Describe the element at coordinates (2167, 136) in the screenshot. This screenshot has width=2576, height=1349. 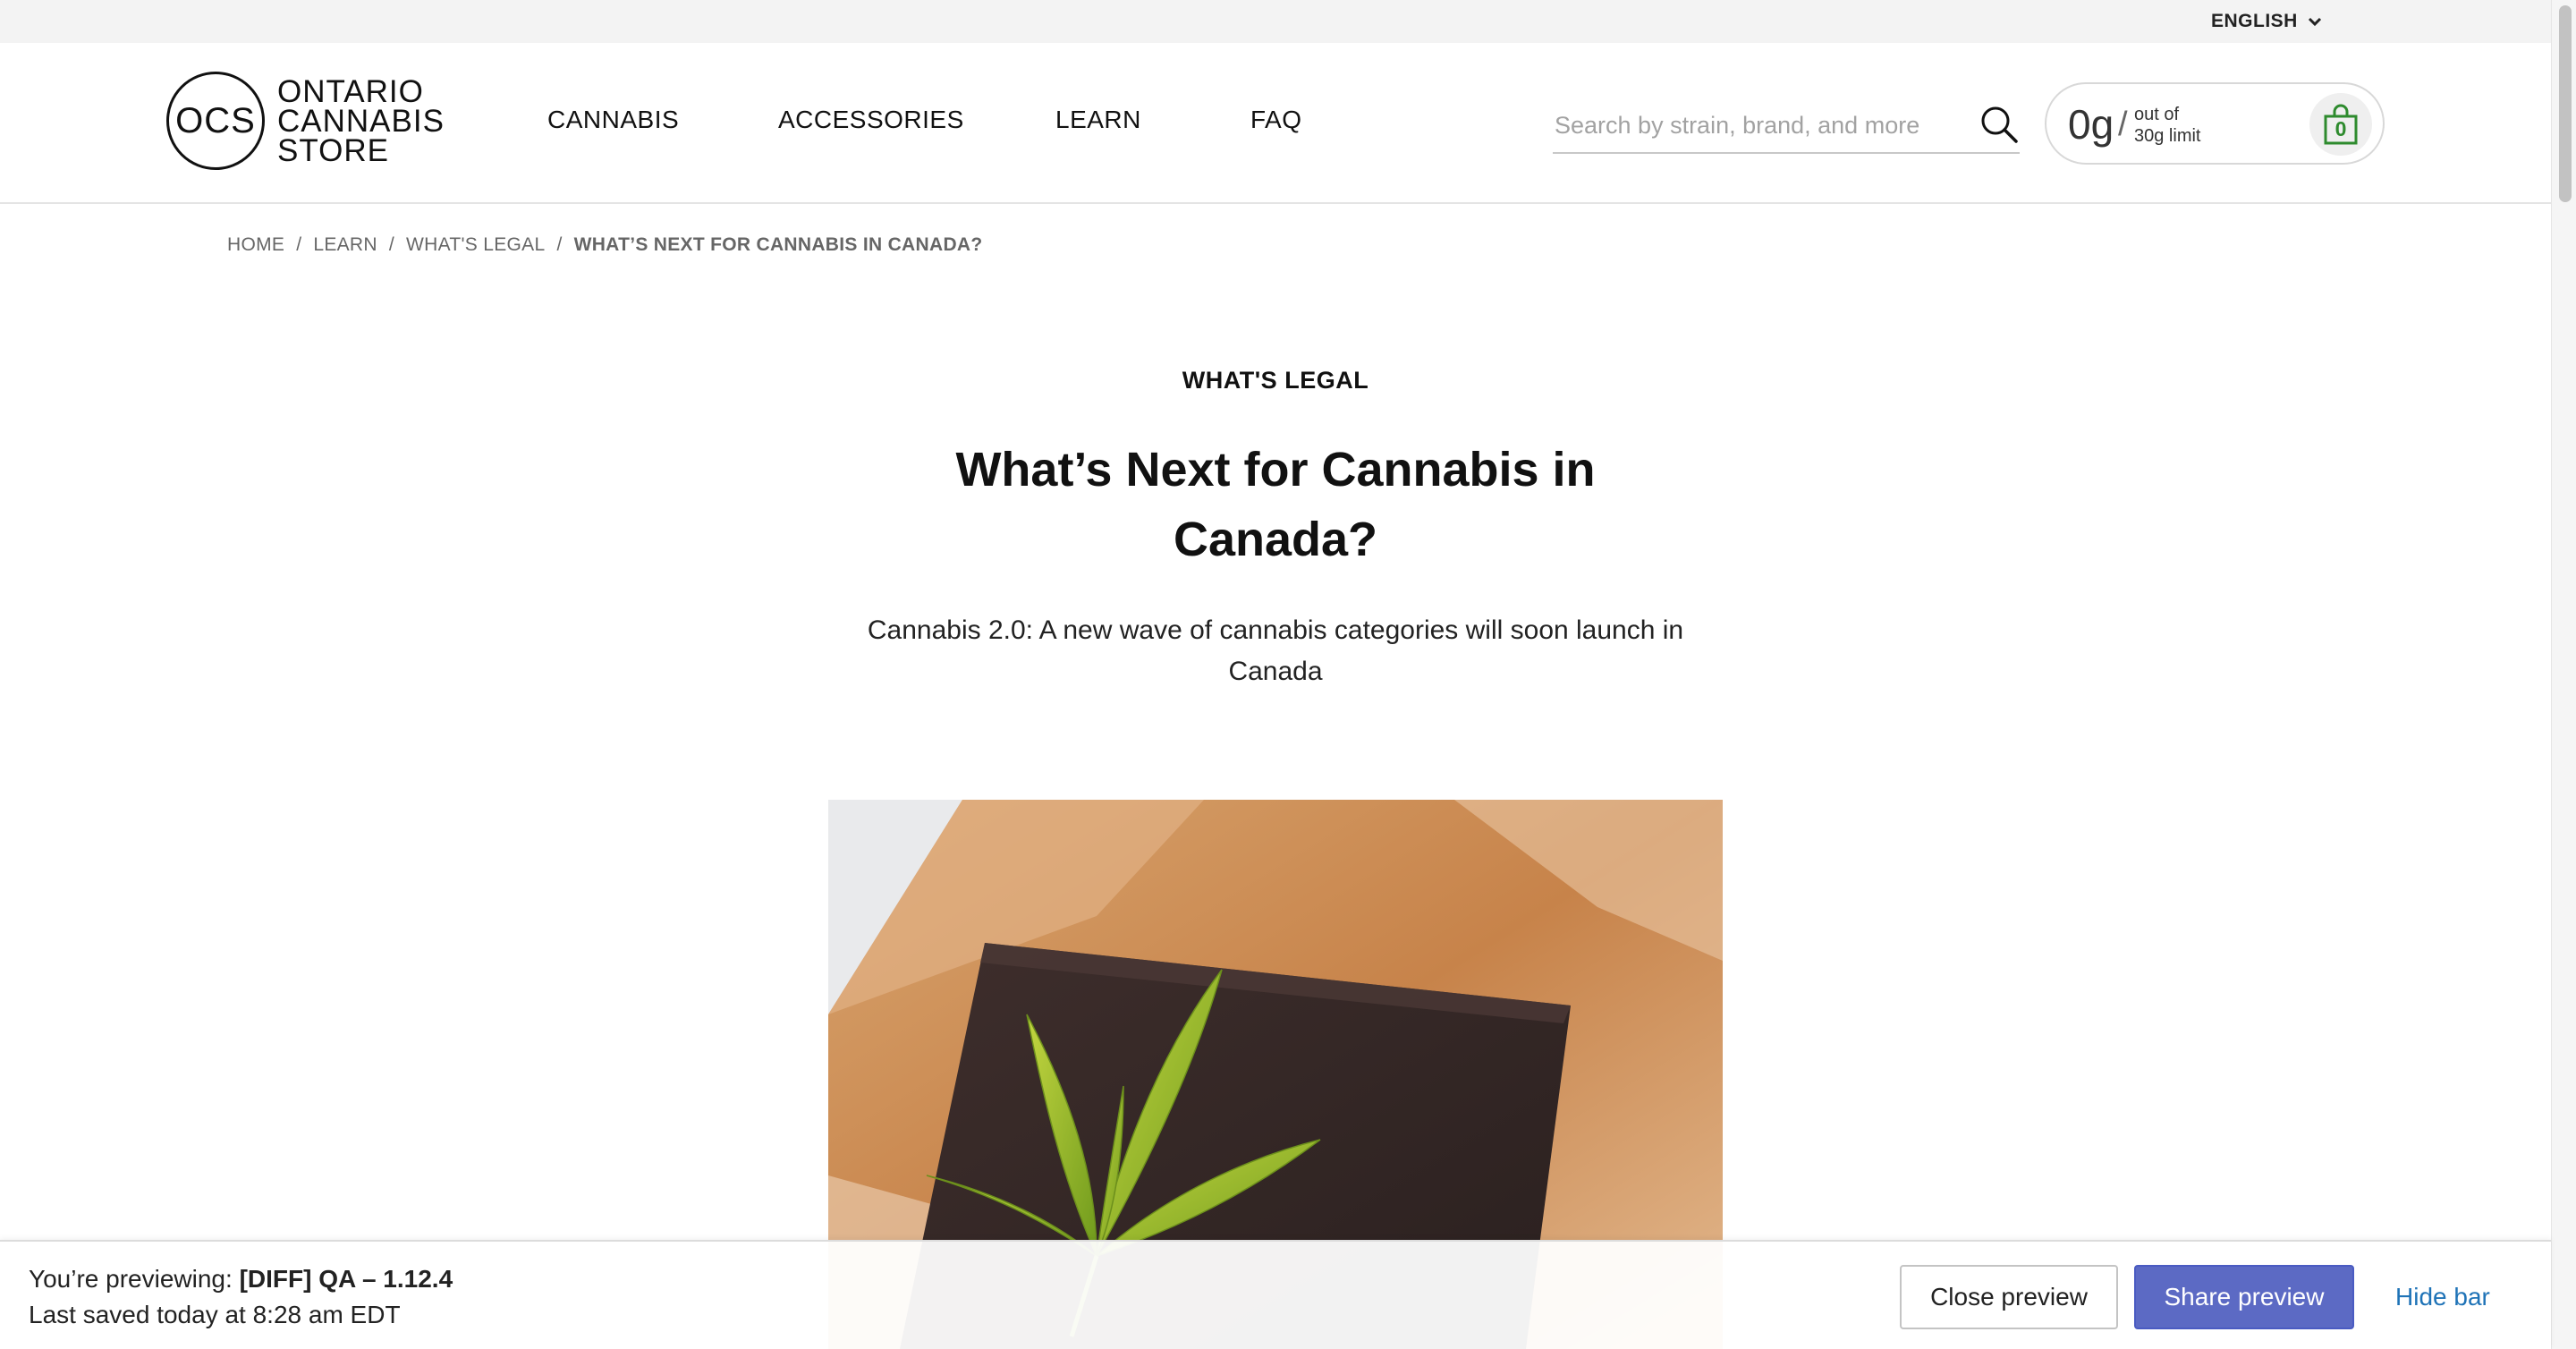
I see `cart-limit-line-2: 30g limit` at that location.